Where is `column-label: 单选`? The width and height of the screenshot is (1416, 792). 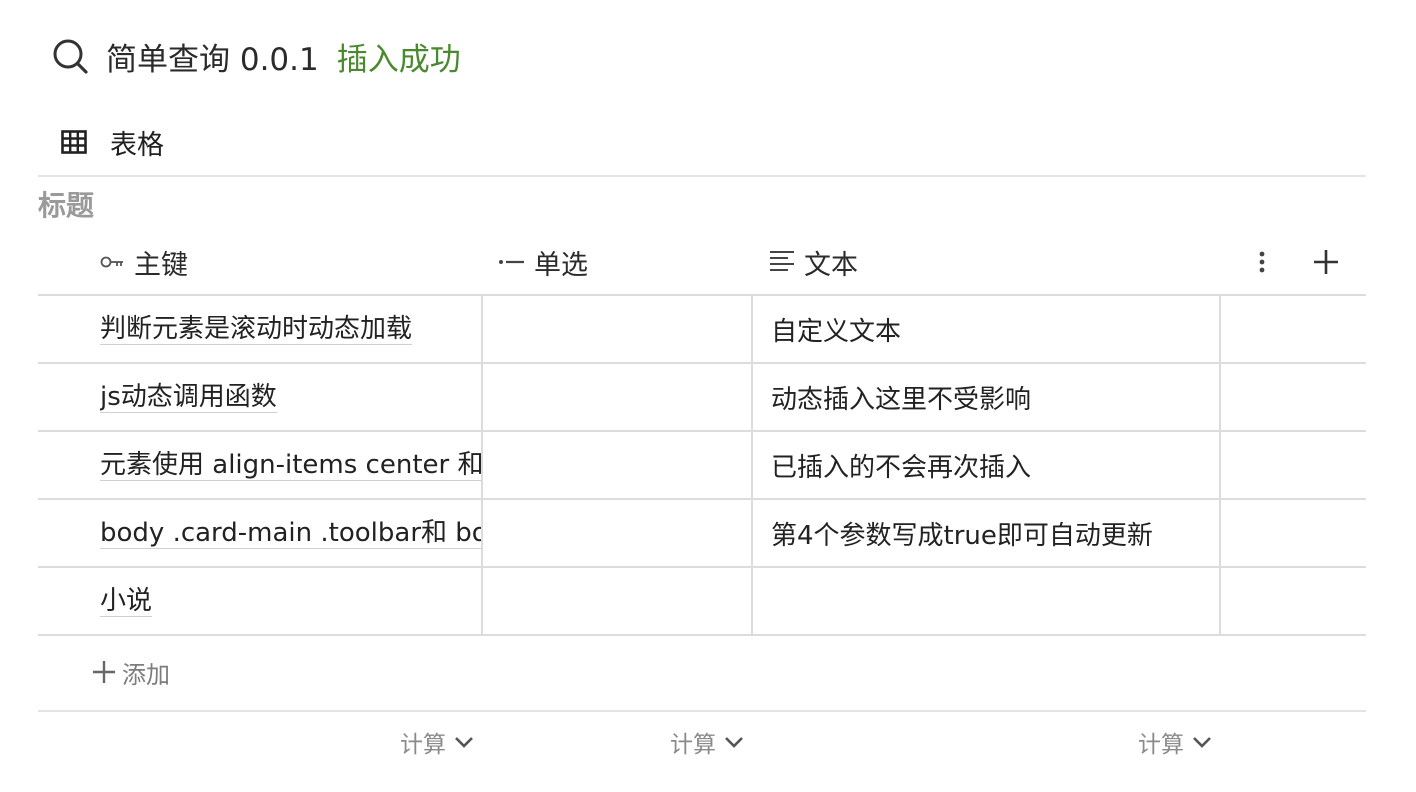 column-label: 单选 is located at coordinates (561, 265).